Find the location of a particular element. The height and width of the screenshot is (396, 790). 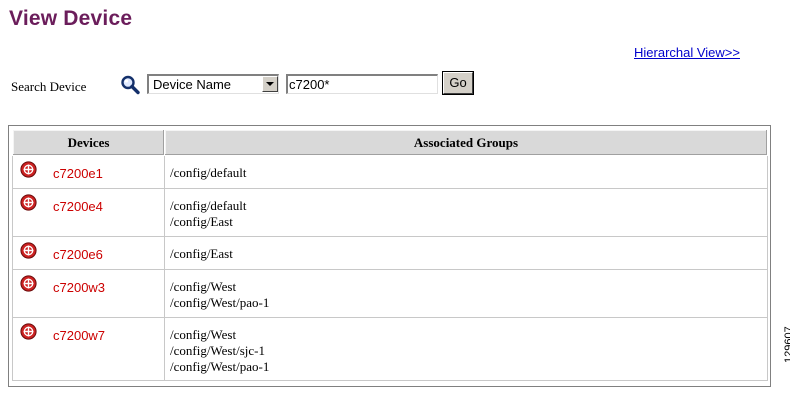

device-cell: c7200e4 is located at coordinates (88, 212).